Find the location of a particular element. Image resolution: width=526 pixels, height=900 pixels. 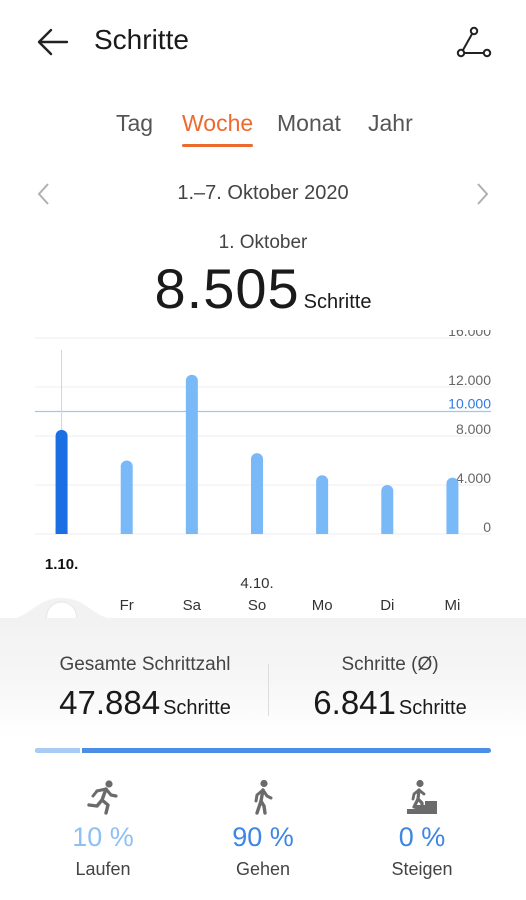

date-range-selector: 1.–7. Oktober 2020 is located at coordinates (263, 195).